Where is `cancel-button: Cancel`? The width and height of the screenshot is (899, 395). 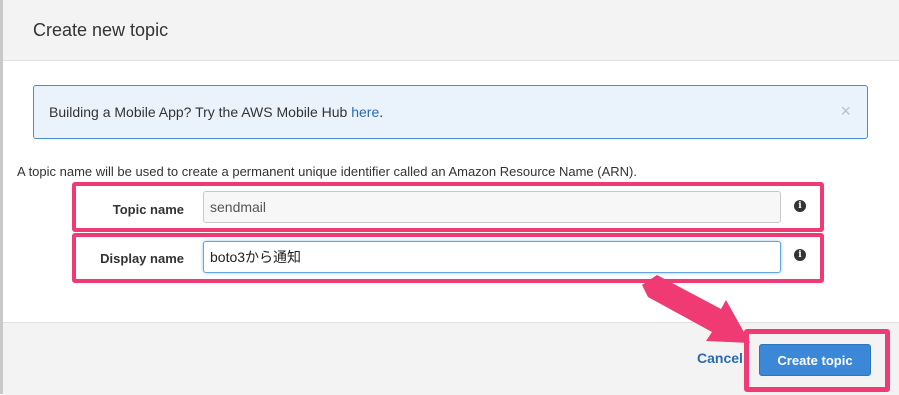 cancel-button: Cancel is located at coordinates (720, 358).